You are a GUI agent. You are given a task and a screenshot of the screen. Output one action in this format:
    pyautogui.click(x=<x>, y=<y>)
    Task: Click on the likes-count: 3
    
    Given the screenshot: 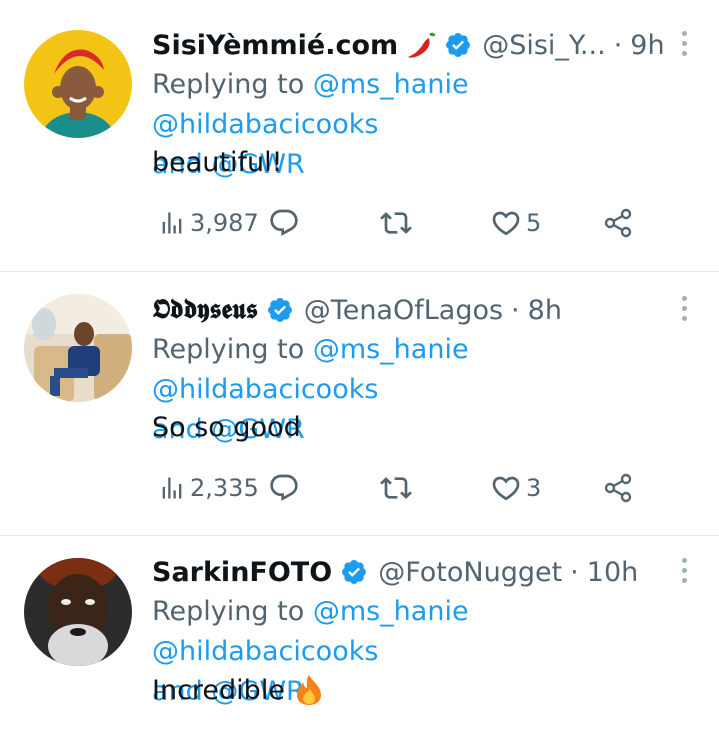 What is the action you would take?
    pyautogui.click(x=534, y=488)
    